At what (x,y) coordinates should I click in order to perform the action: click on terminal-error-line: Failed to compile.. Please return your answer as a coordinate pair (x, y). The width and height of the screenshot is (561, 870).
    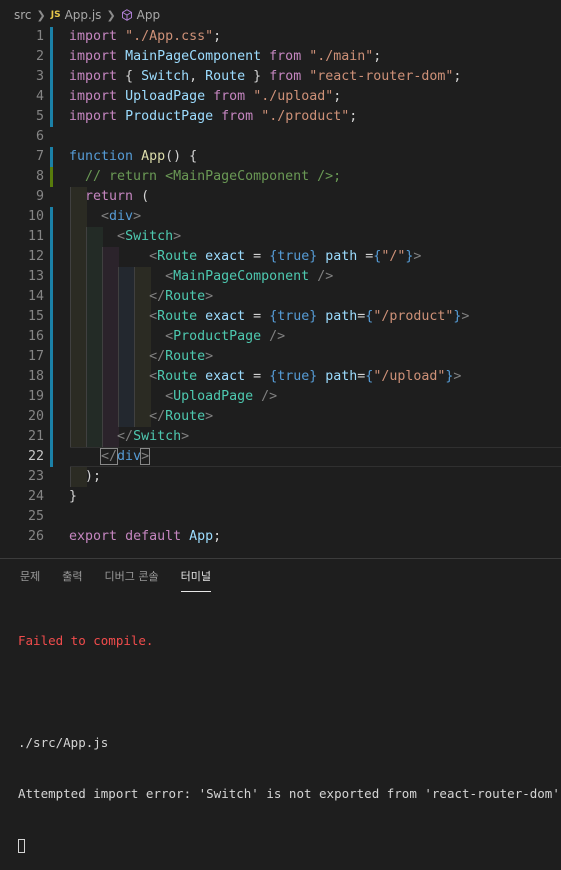
    Looking at the image, I should click on (86, 640).